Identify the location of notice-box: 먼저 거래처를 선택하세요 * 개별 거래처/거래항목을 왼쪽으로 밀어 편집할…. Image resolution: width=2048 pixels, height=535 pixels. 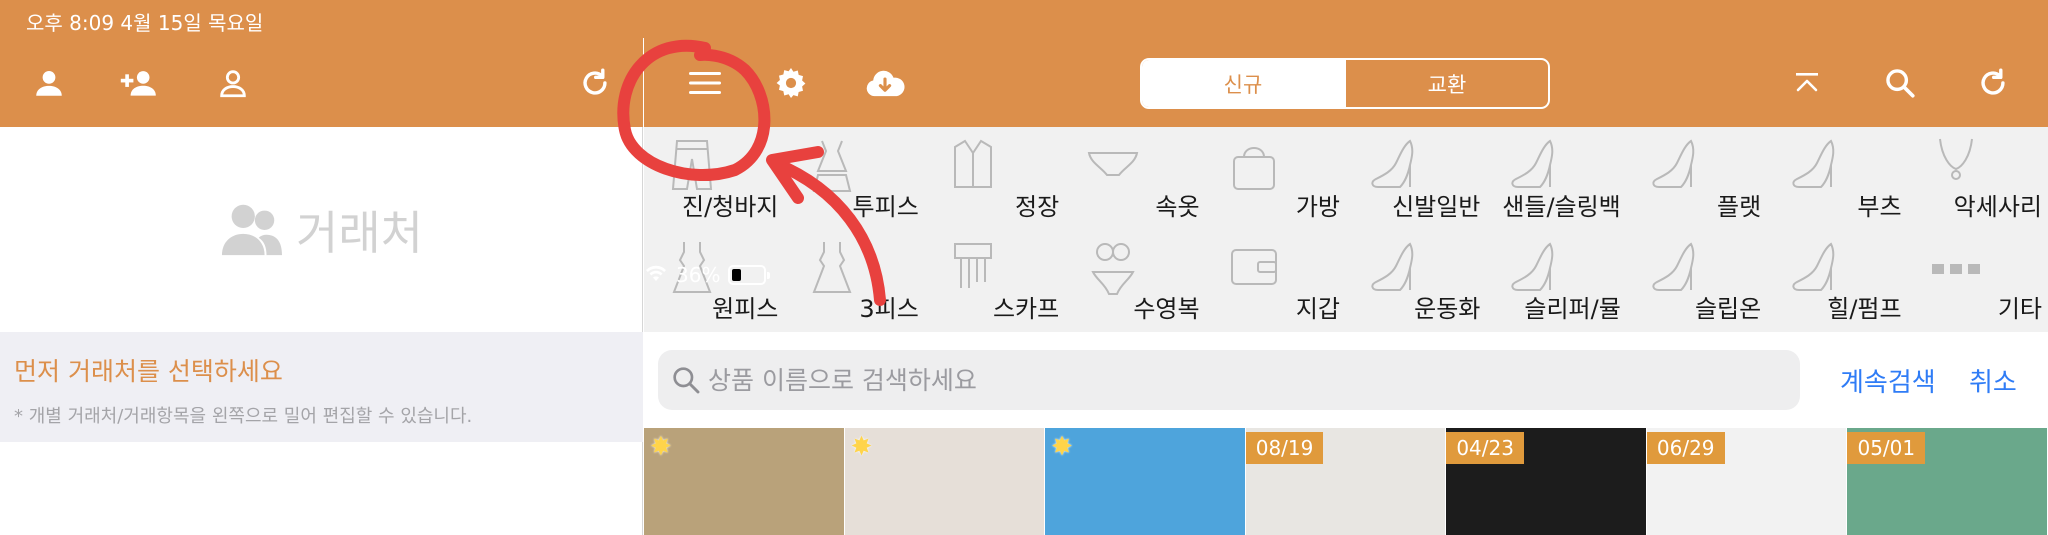
(321, 387).